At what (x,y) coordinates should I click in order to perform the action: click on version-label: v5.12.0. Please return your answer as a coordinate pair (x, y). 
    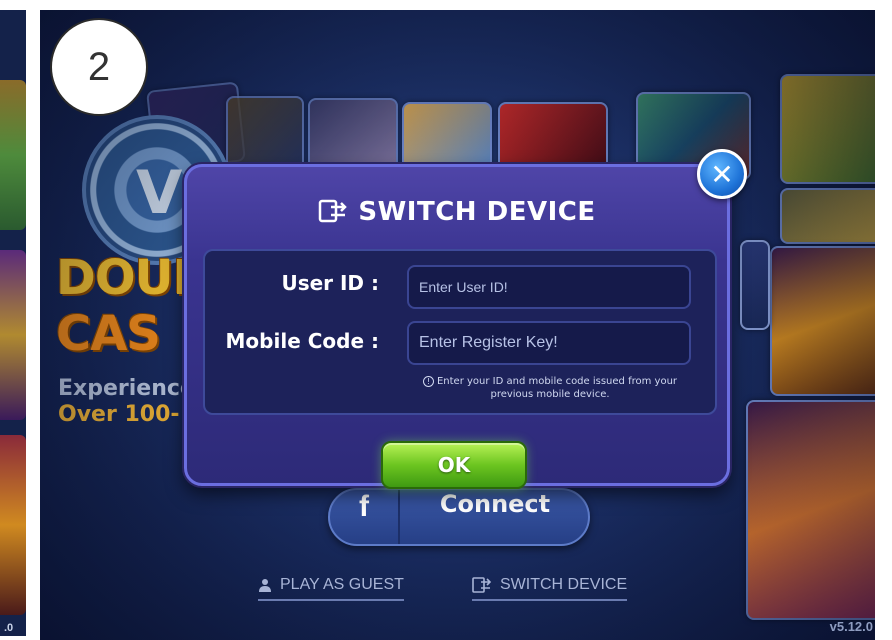
    Looking at the image, I should click on (851, 626).